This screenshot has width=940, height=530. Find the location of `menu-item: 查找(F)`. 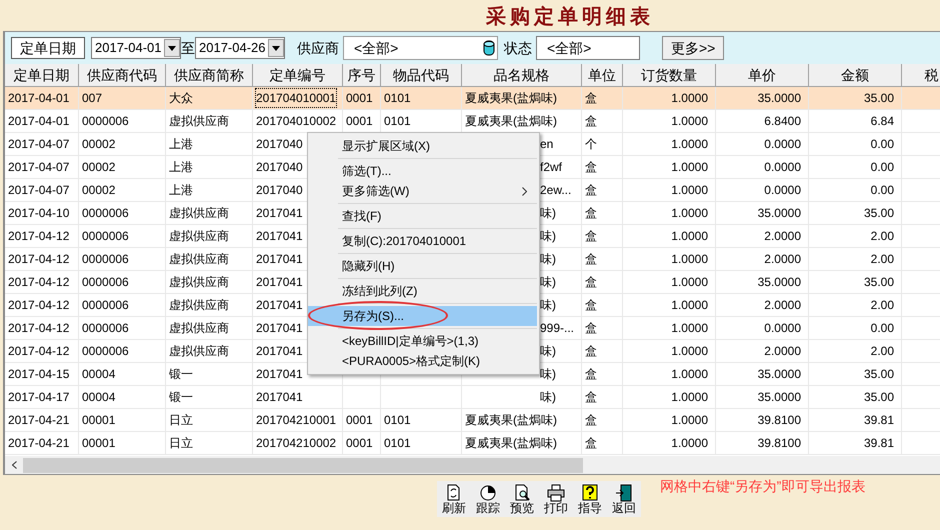

menu-item: 查找(F) is located at coordinates (422, 216).